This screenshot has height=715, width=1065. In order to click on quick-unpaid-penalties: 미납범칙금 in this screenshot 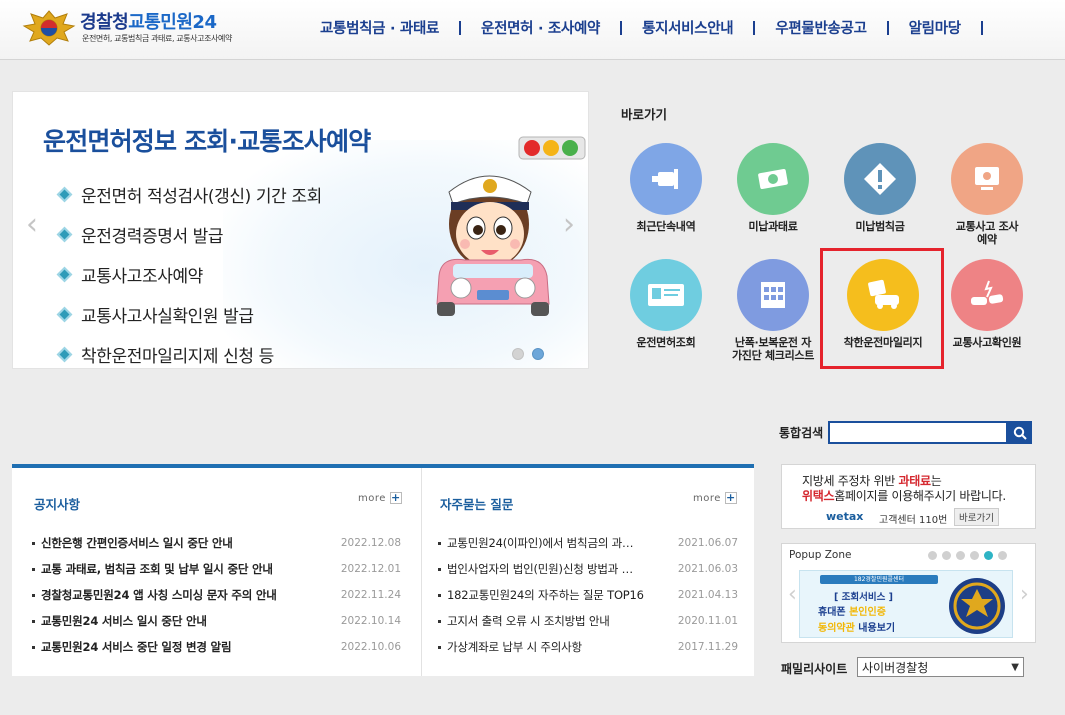, I will do `click(880, 188)`.